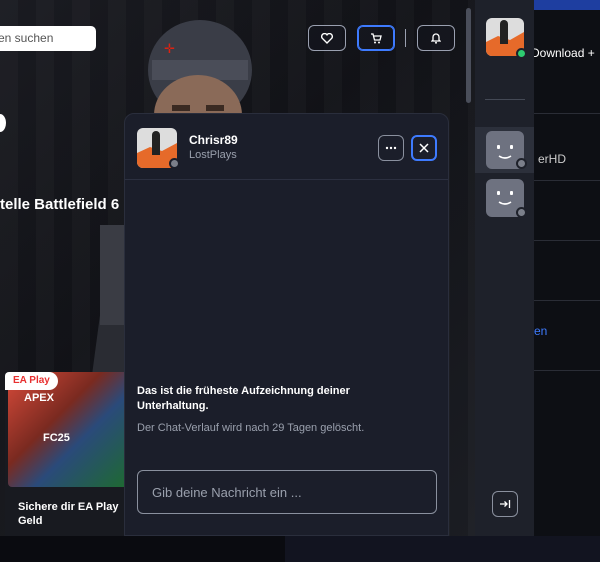 This screenshot has width=600, height=562. I want to click on close-chat-button, so click(424, 148).